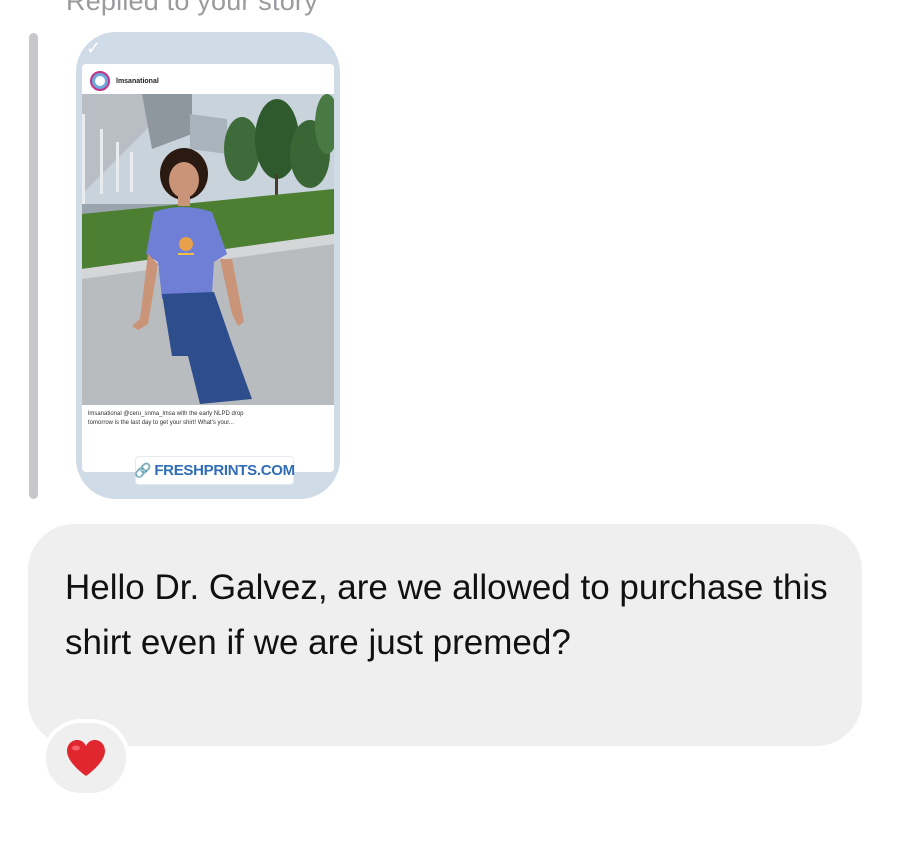 The image size is (899, 849). I want to click on checkmark-icon: ✓, so click(94, 48).